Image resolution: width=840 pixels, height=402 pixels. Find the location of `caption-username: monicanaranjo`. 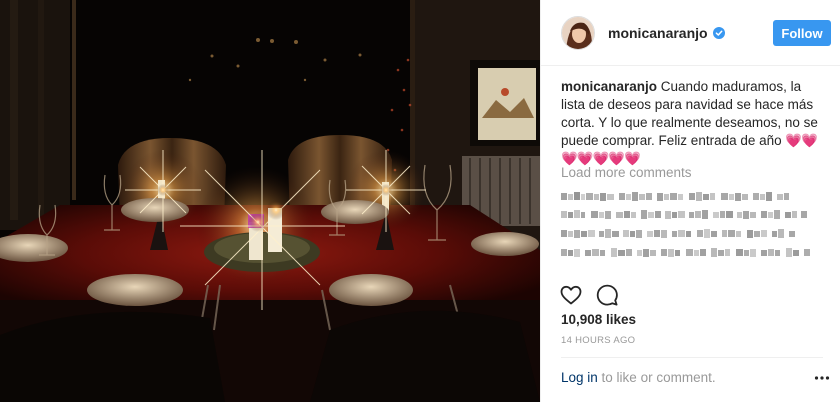

caption-username: monicanaranjo is located at coordinates (609, 86).